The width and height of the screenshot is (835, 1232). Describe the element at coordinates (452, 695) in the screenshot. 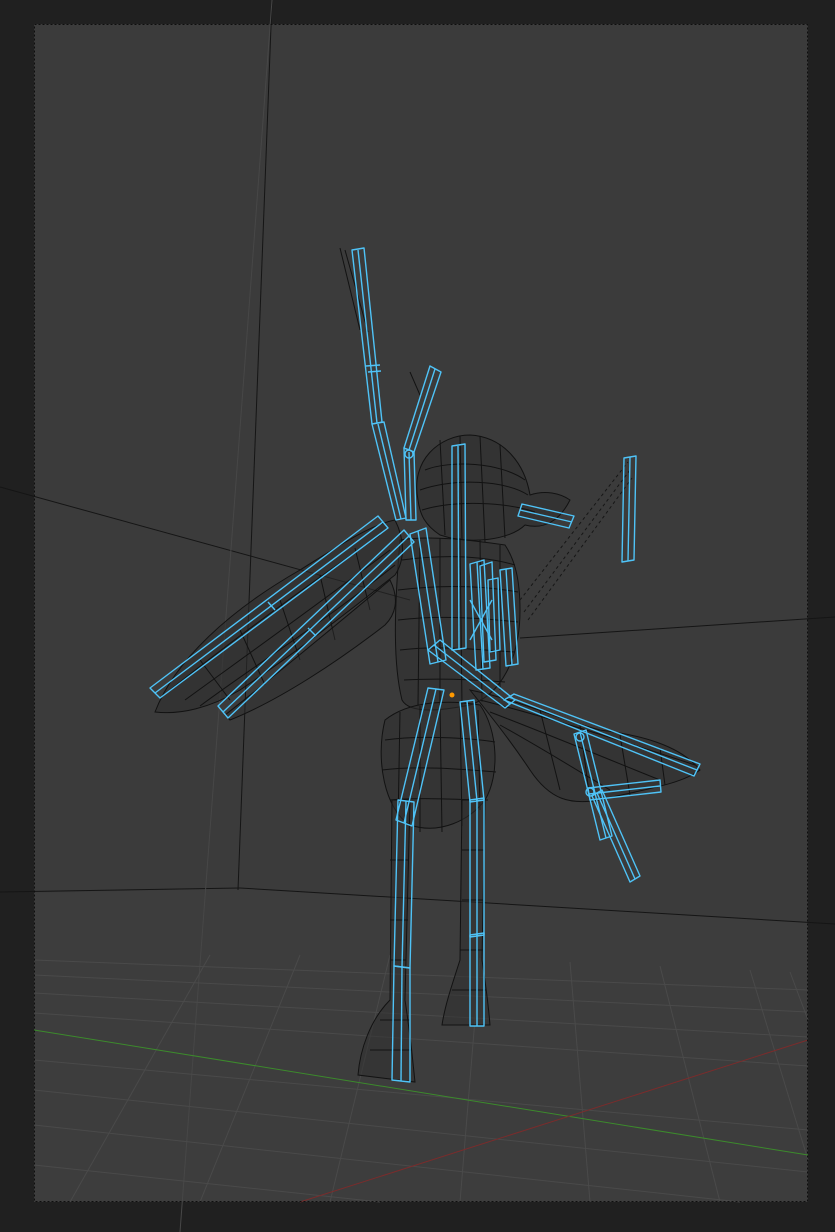

I see `active-bone-origin-dot` at that location.